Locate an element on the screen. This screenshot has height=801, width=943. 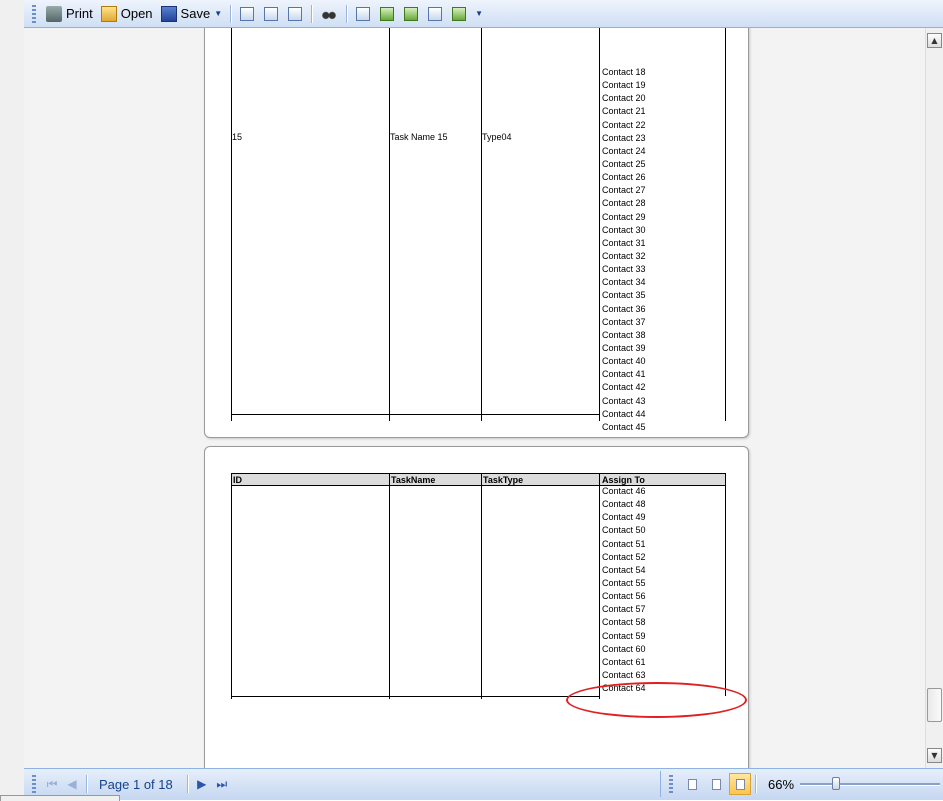
contact-list-item: Contact 63 is located at coordinates (624, 674).